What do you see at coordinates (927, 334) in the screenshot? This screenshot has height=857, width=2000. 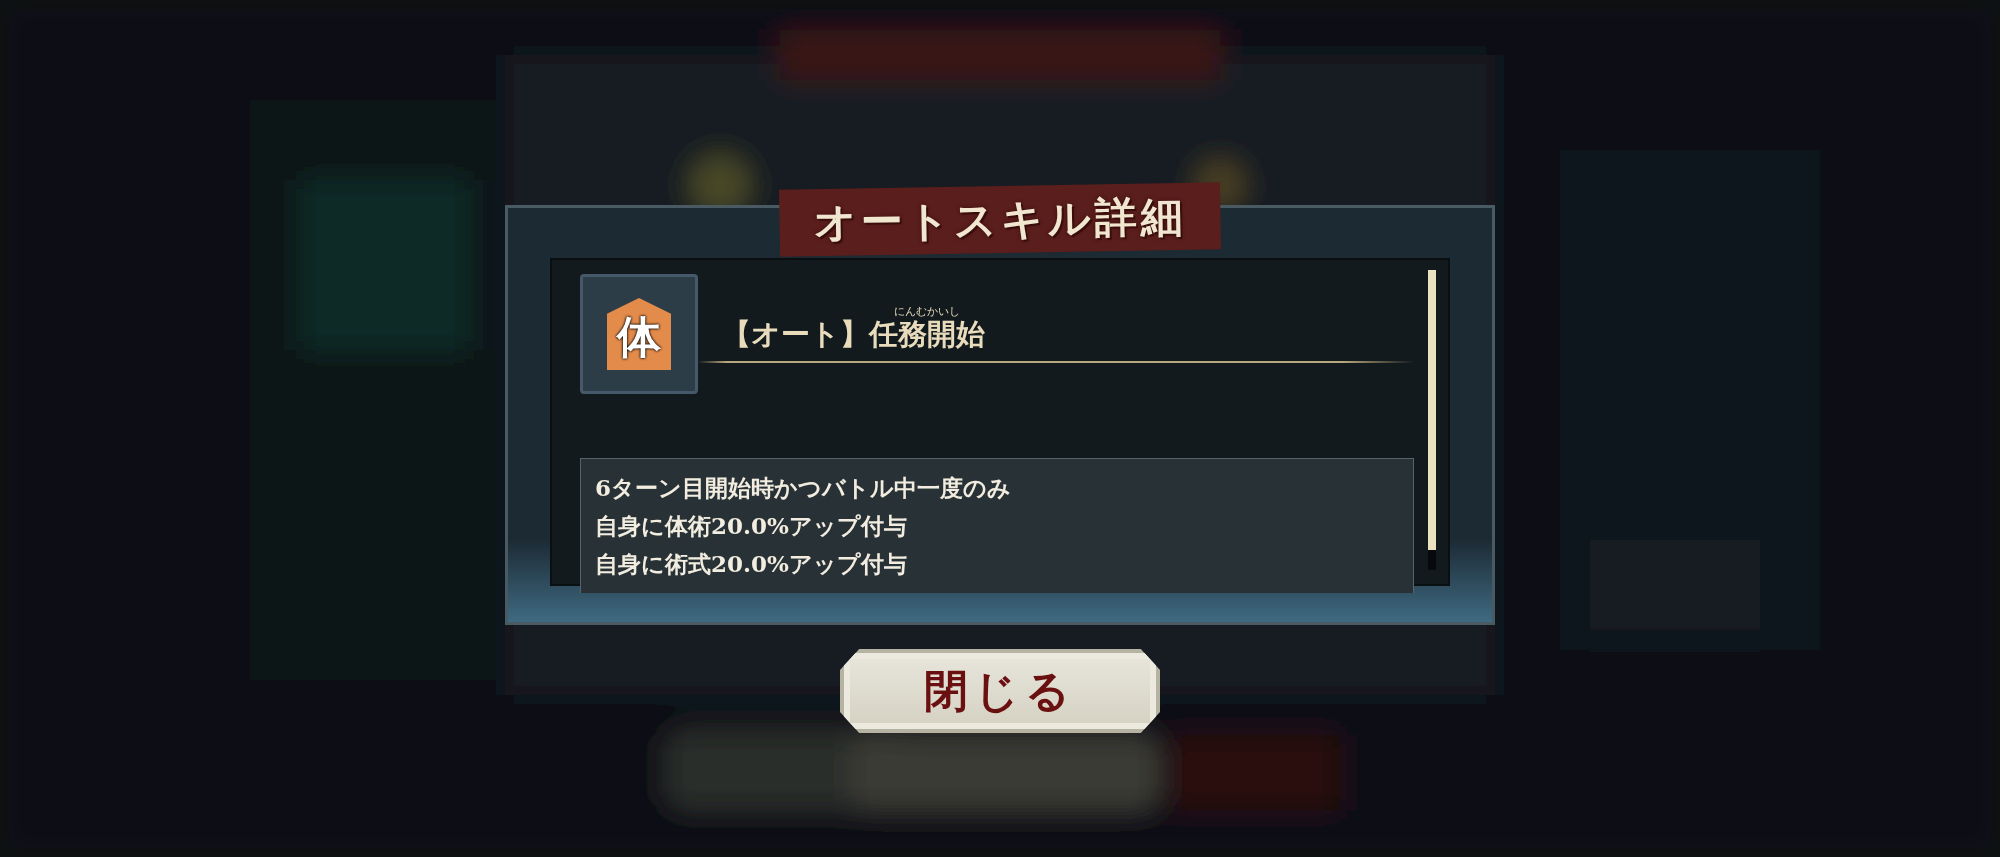 I see `skill-name: 任務開始` at bounding box center [927, 334].